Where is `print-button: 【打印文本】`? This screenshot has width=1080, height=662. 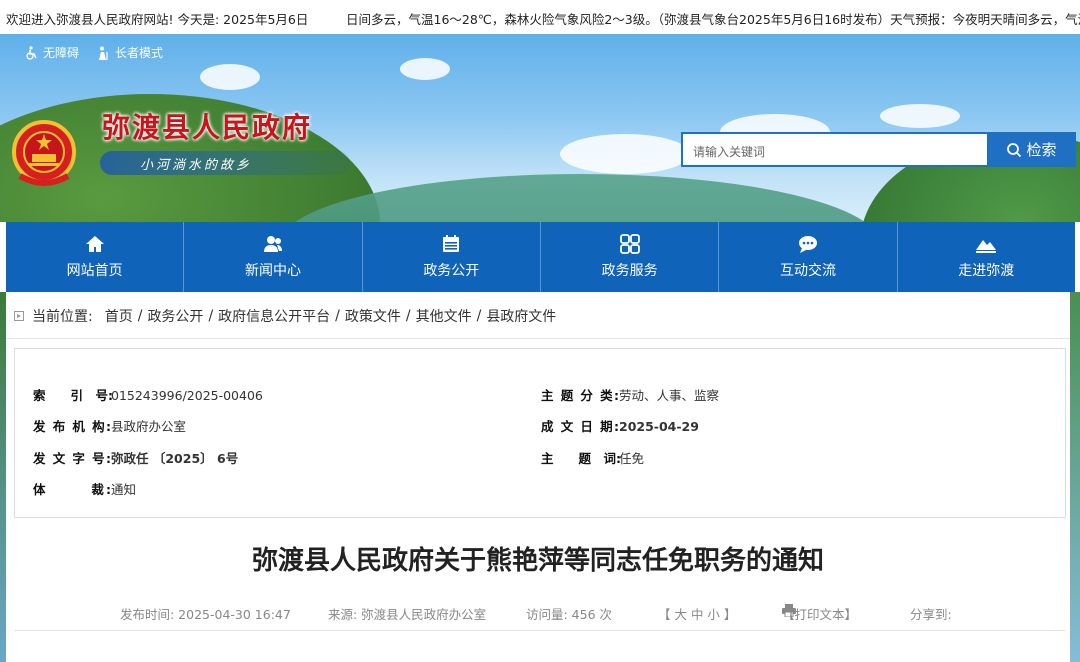 print-button: 【打印文本】 is located at coordinates (819, 613).